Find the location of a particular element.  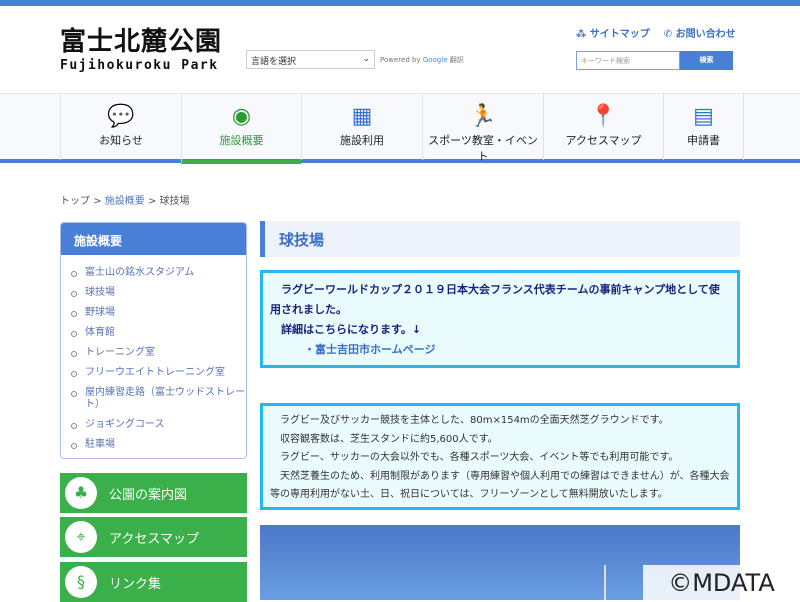

search-form: キーワード検索 検索 is located at coordinates (654, 60).